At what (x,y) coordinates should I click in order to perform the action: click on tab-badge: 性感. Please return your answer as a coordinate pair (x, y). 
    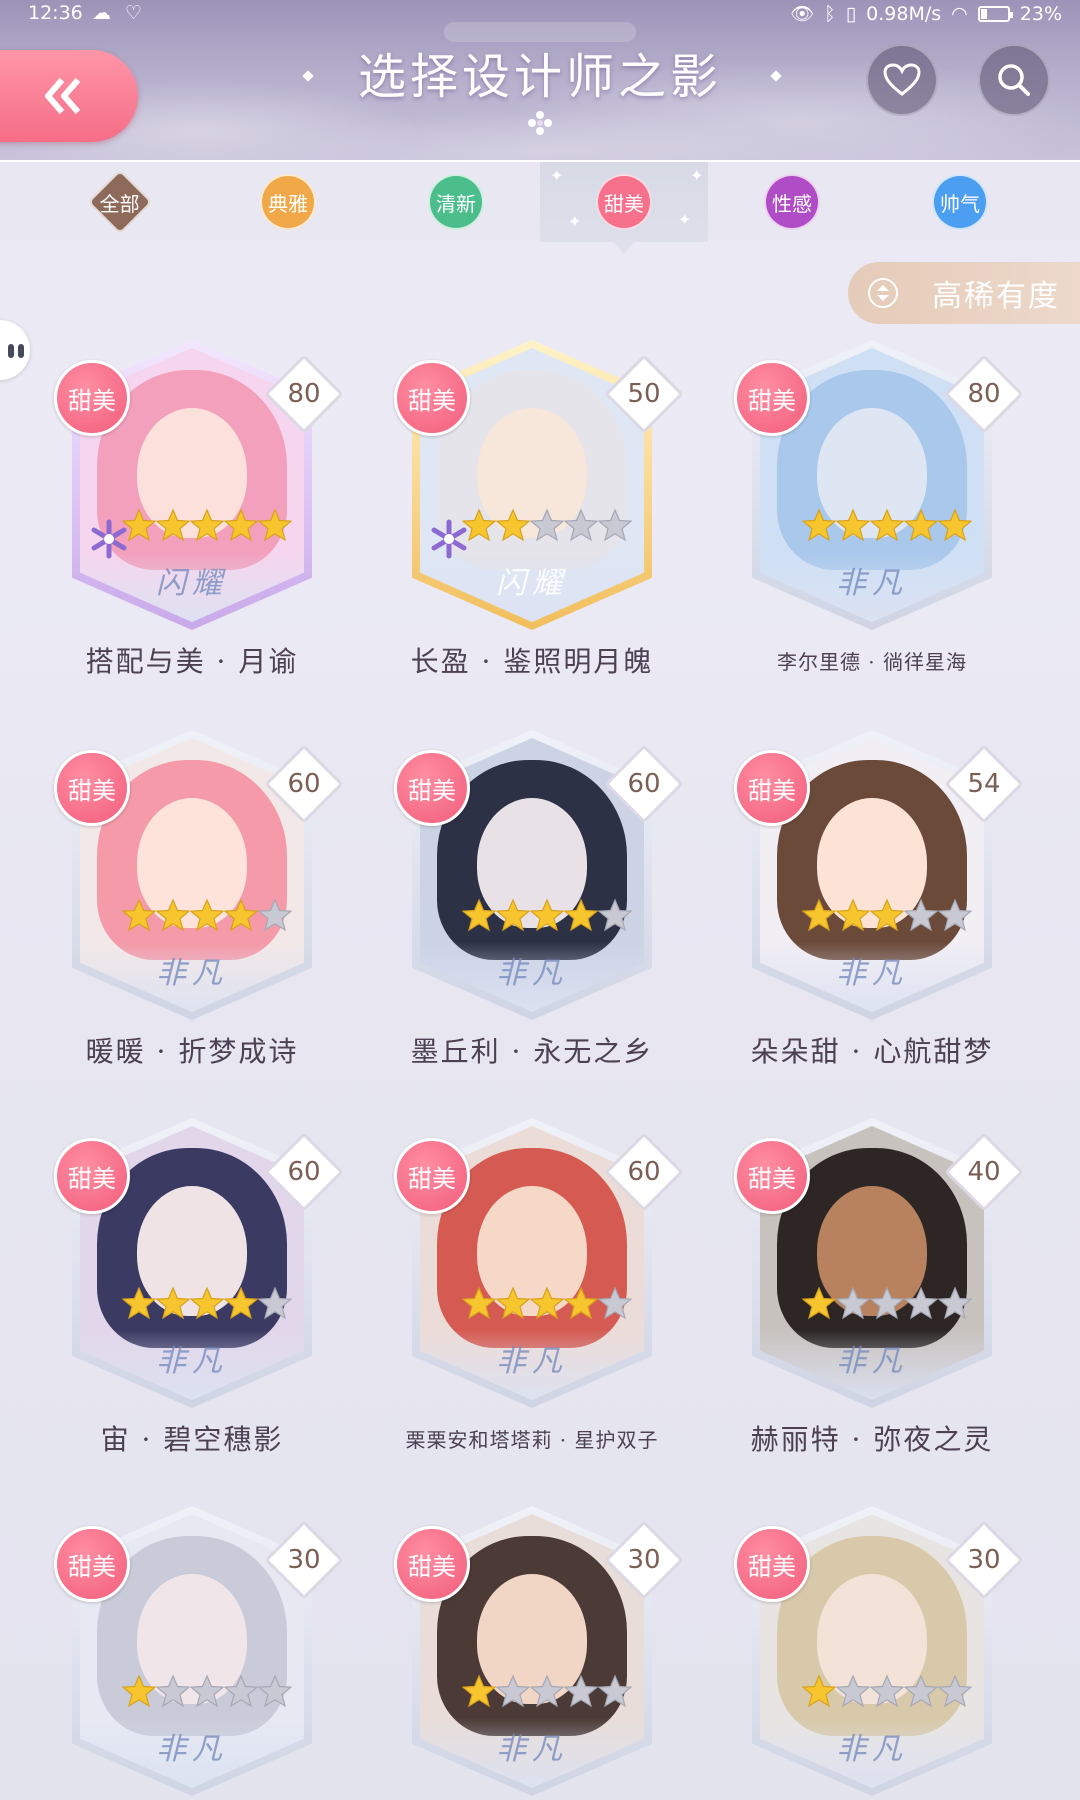
    Looking at the image, I should click on (792, 202).